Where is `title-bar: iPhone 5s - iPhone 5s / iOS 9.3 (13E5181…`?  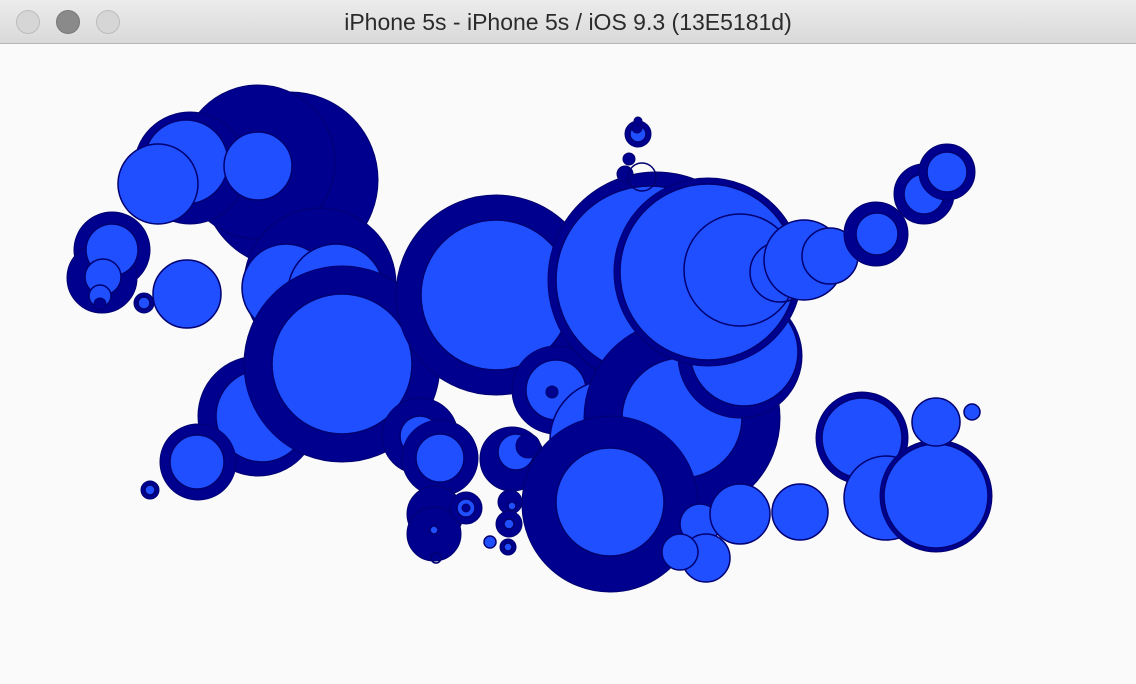
title-bar: iPhone 5s - iPhone 5s / iOS 9.3 (13E5181… is located at coordinates (568, 22).